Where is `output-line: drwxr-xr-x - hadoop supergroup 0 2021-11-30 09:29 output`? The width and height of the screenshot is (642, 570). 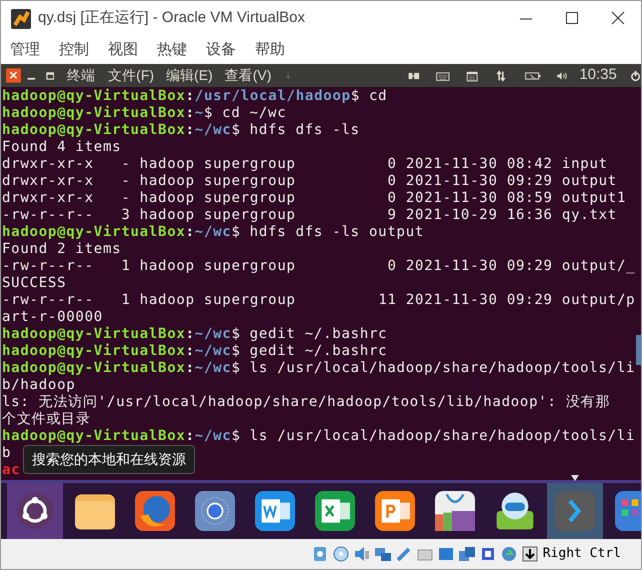 output-line: drwxr-xr-x - hadoop supergroup 0 2021-11-30 09:29 output is located at coordinates (309, 181).